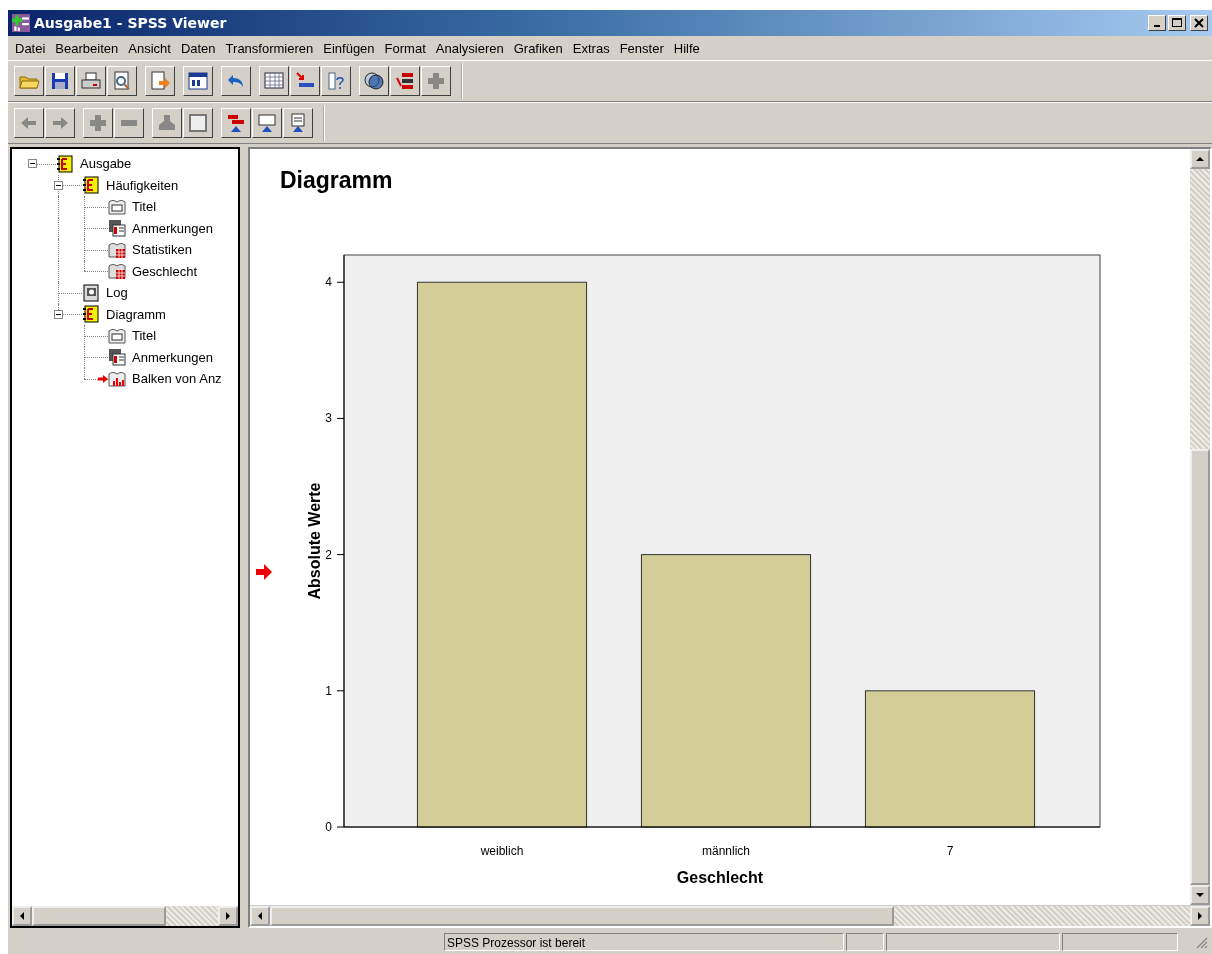 The image size is (1212, 954). Describe the element at coordinates (117, 378) in the screenshot. I see `bar-chart-icon` at that location.